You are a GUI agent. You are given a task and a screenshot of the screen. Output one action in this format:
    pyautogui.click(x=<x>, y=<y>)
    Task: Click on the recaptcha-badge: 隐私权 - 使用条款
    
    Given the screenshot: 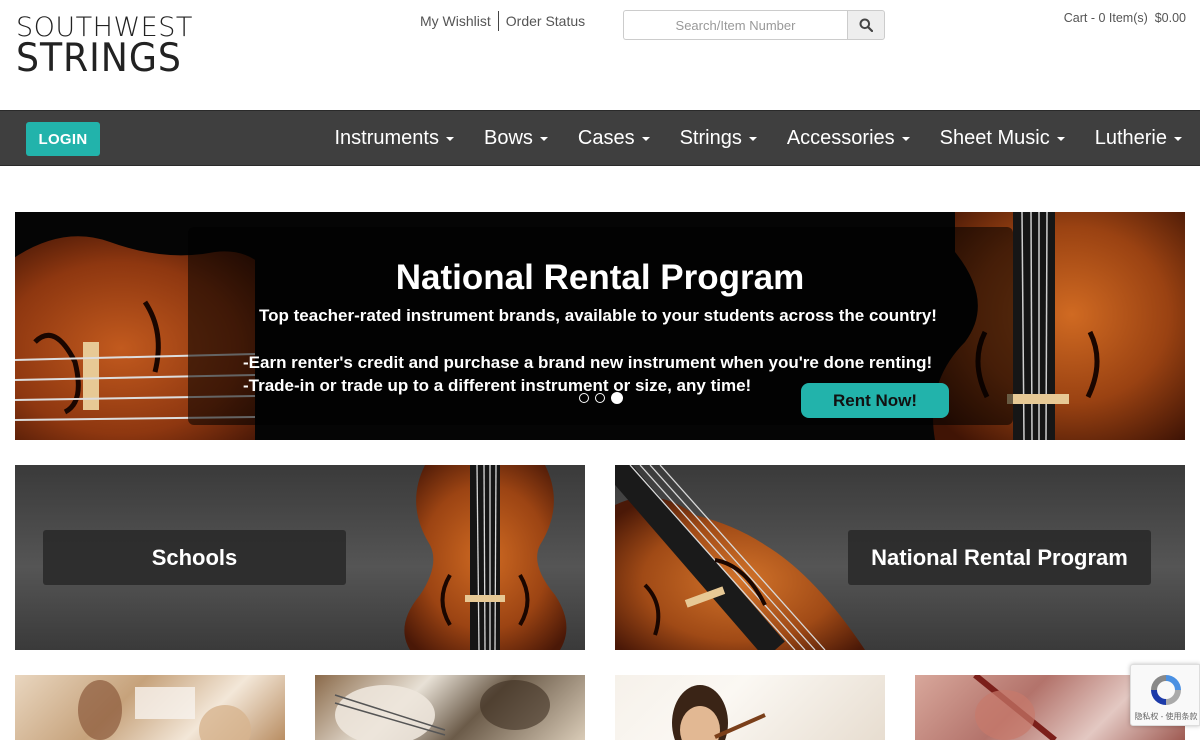 What is the action you would take?
    pyautogui.click(x=1165, y=695)
    